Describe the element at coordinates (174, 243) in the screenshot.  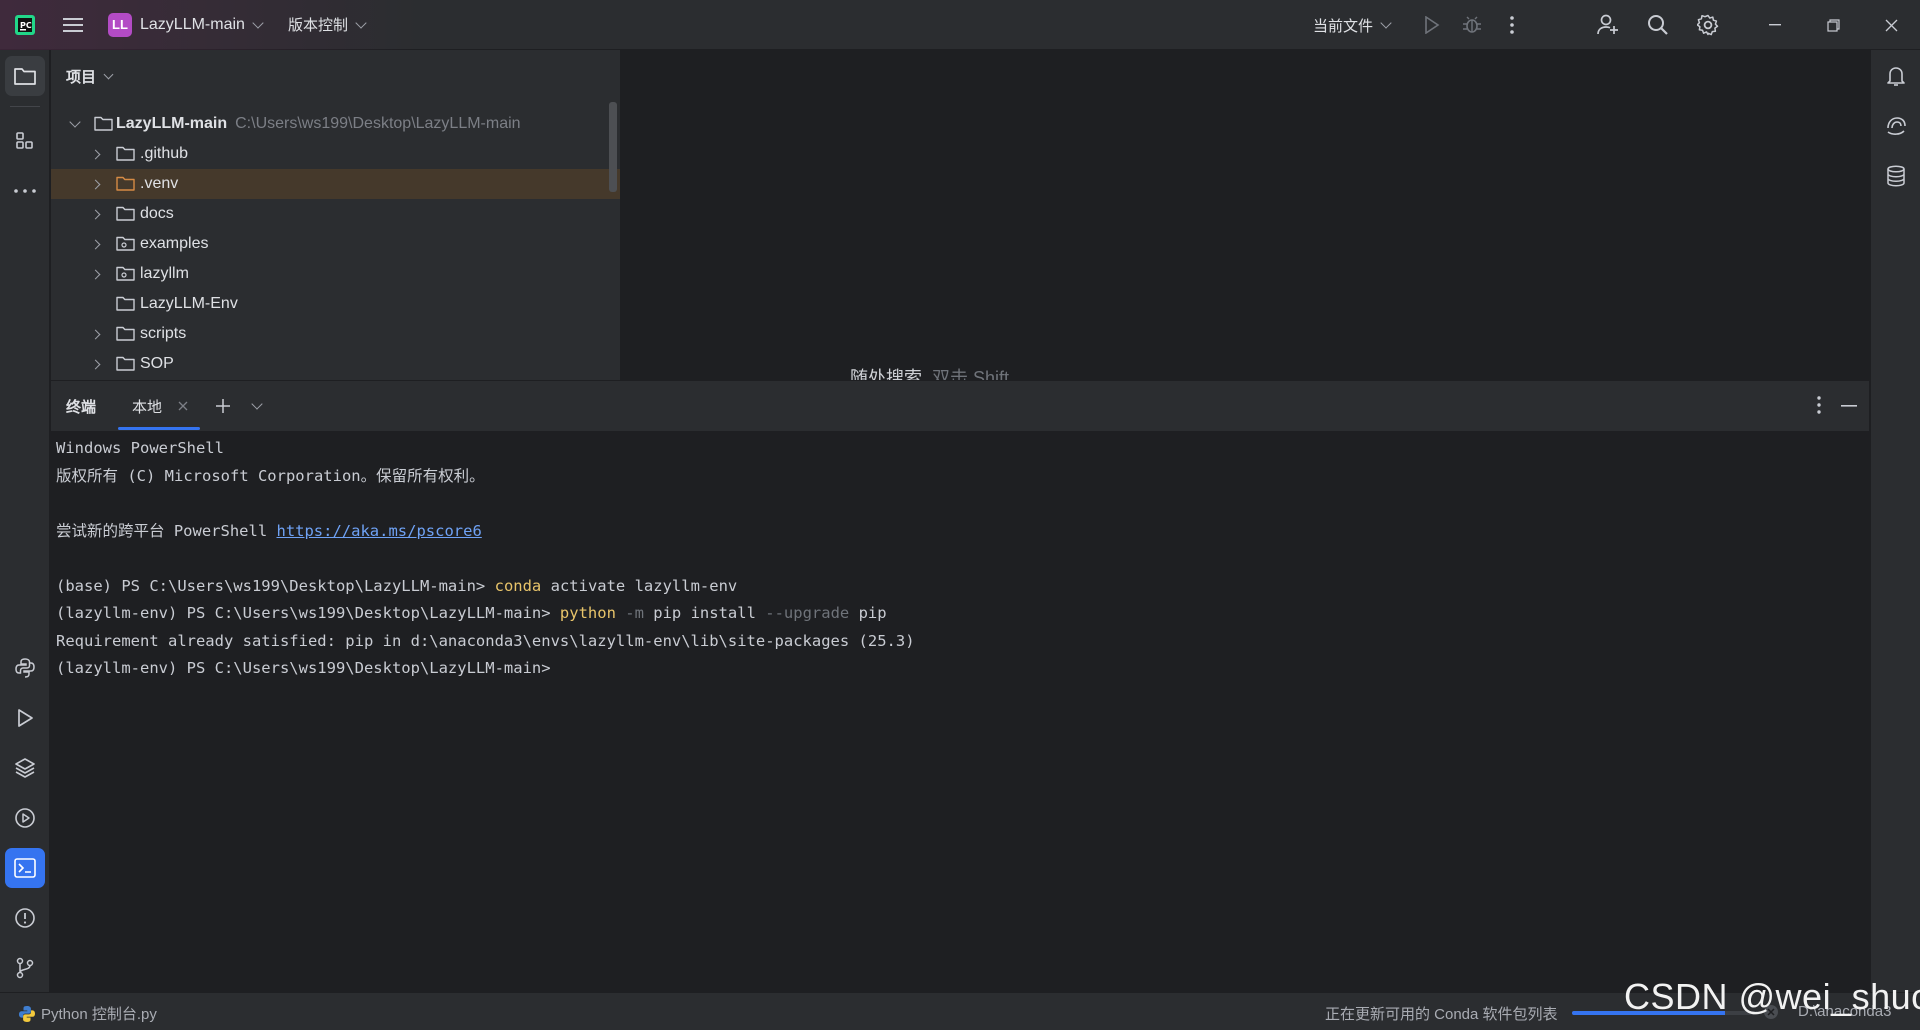
I see `tree-item-label: examples` at that location.